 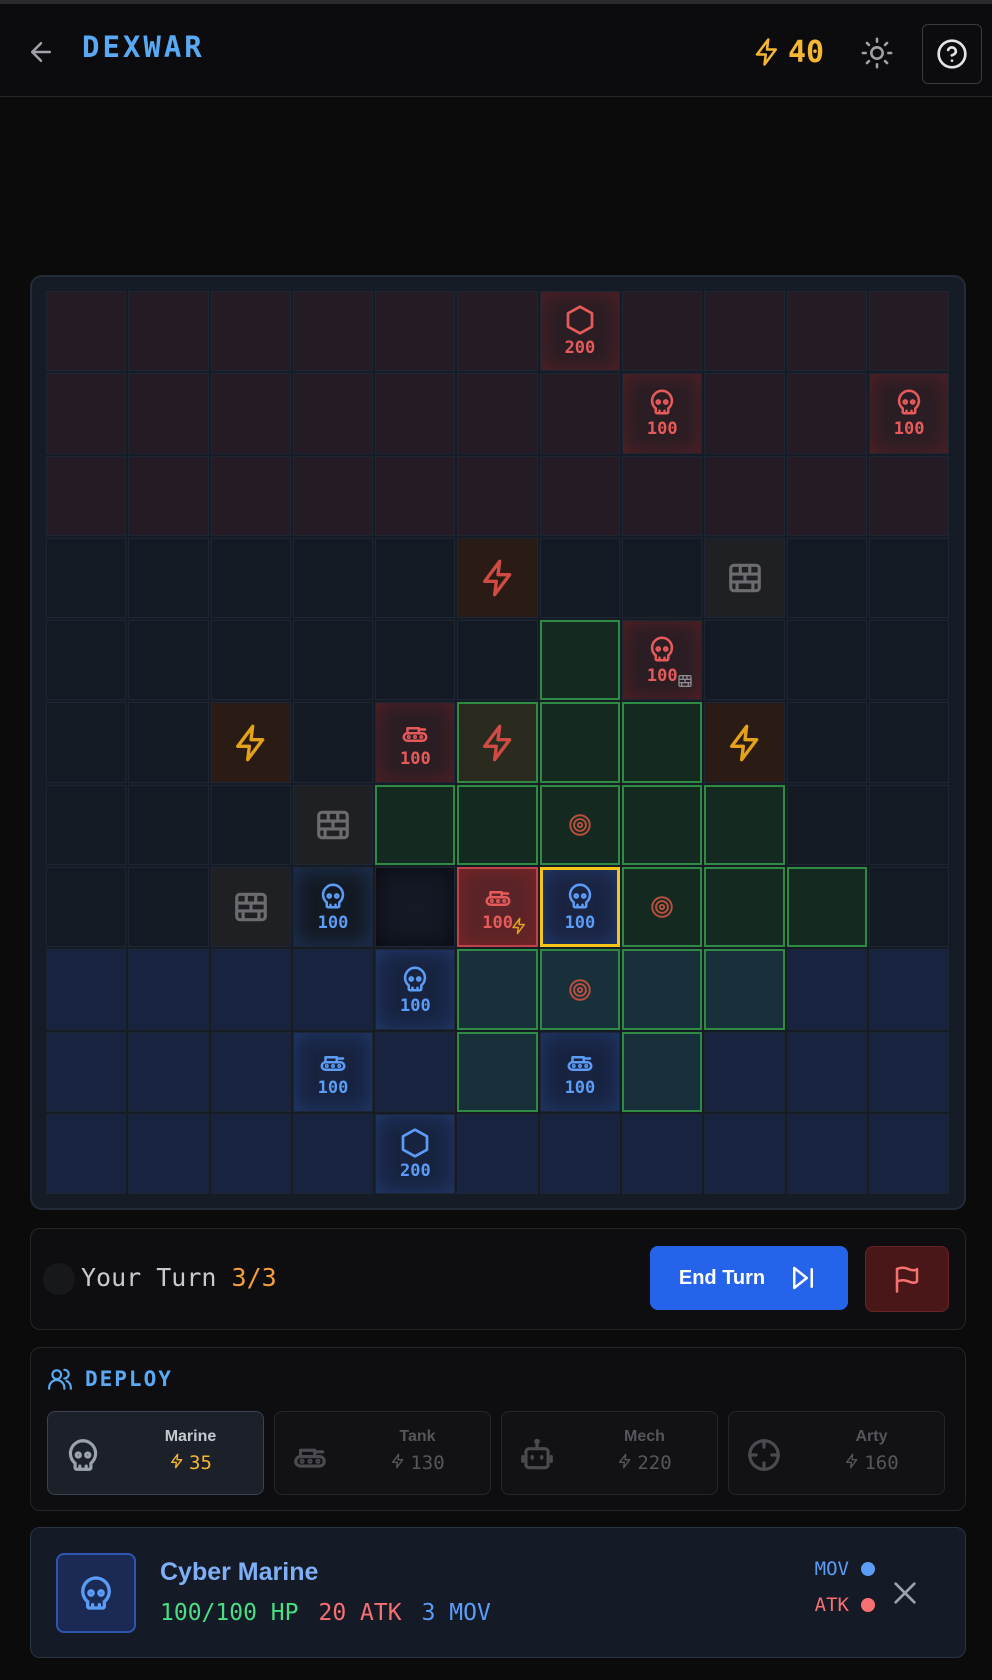 I want to click on deploy-card-marine: Marine 35, so click(x=155, y=1453).